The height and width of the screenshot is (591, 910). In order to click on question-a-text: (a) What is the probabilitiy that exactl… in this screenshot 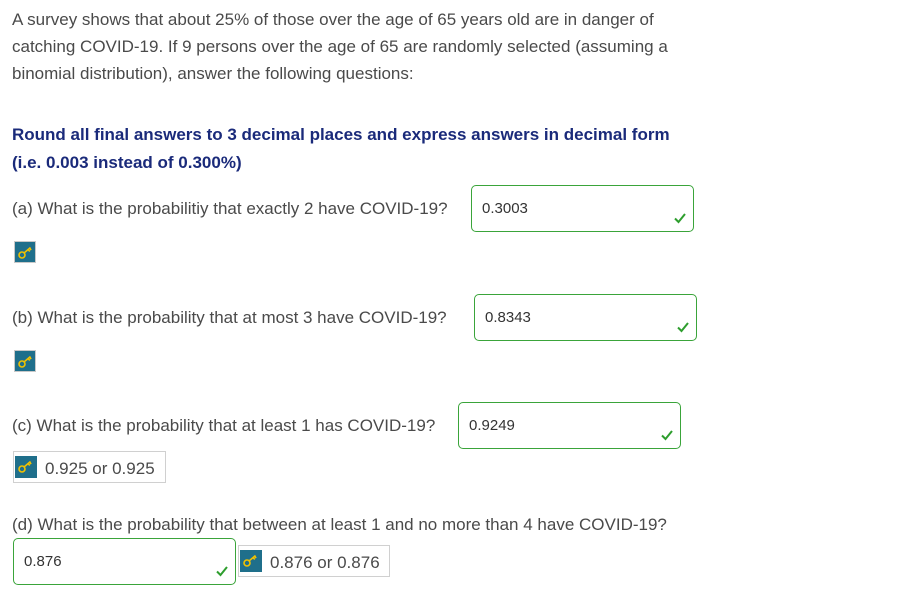, I will do `click(230, 208)`.